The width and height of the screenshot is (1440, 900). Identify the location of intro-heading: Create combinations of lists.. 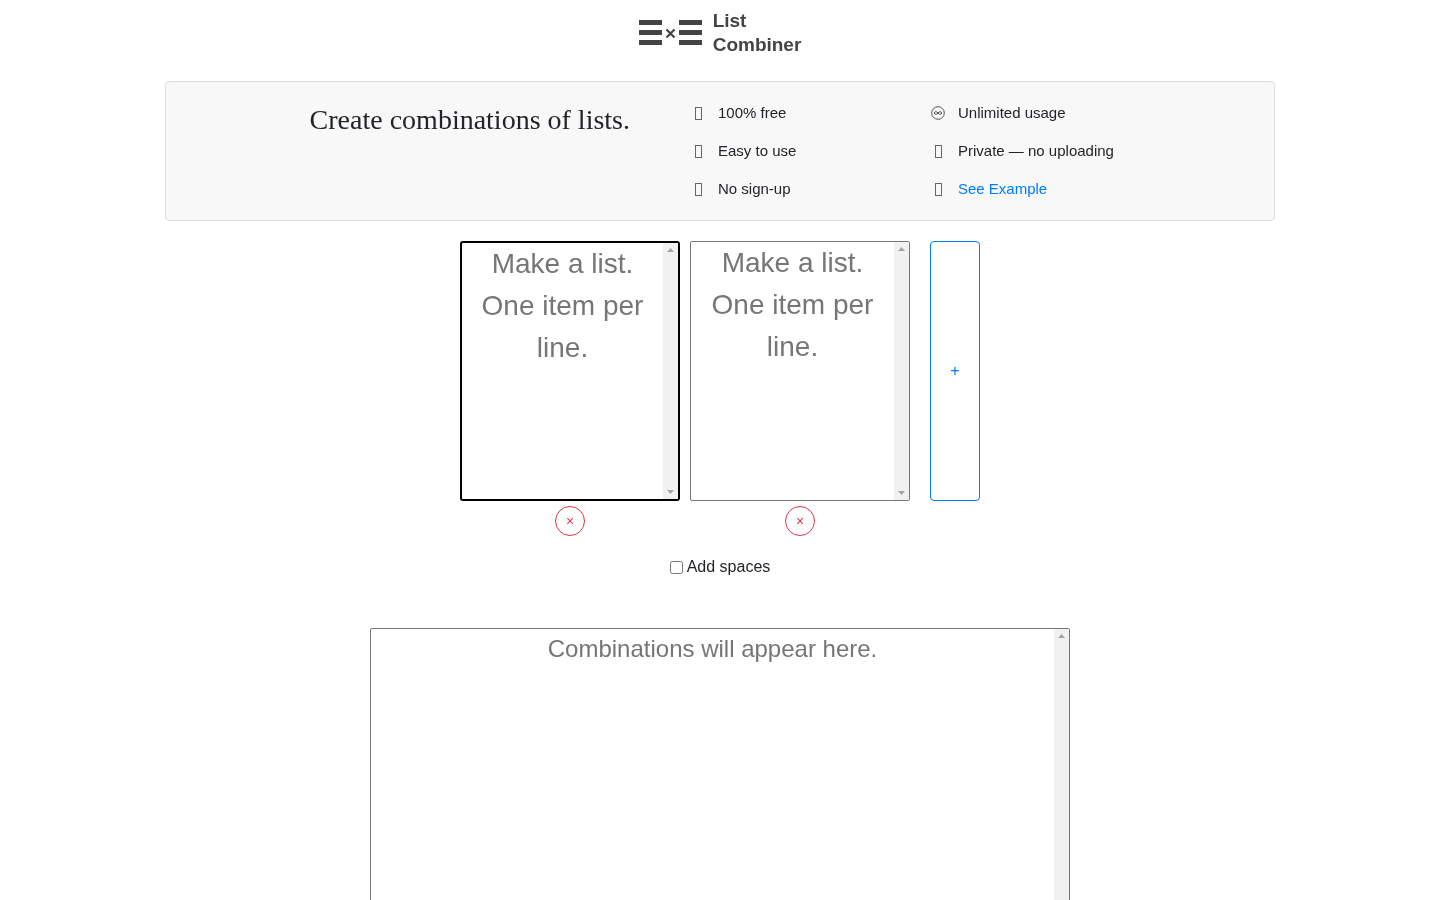
(469, 120).